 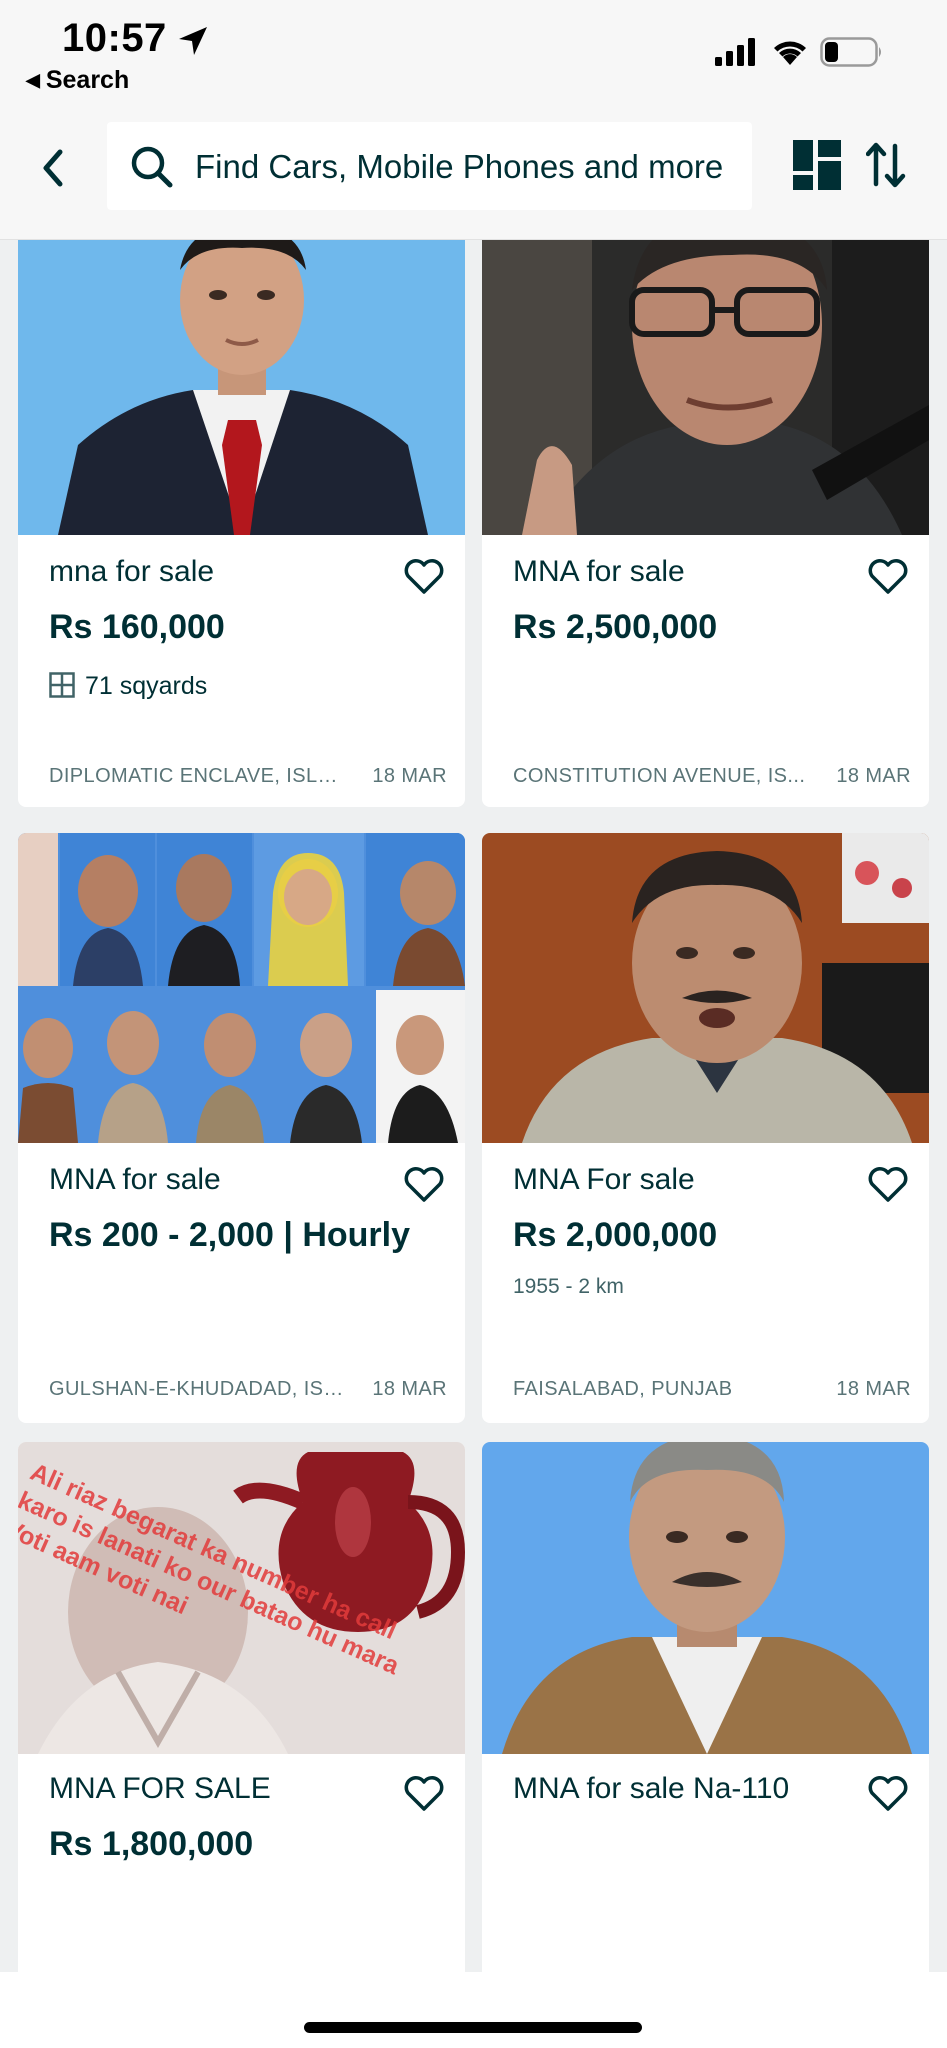 I want to click on search-icon, so click(x=152, y=167).